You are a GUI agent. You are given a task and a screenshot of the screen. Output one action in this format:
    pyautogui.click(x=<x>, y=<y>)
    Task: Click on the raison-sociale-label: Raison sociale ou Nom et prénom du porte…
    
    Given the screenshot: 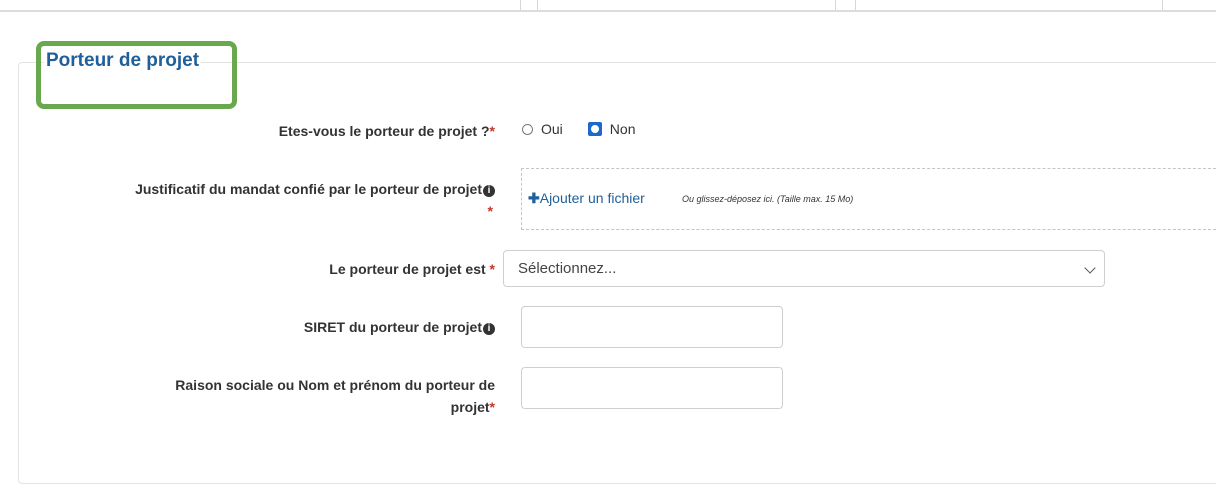 What is the action you would take?
    pyautogui.click(x=335, y=396)
    